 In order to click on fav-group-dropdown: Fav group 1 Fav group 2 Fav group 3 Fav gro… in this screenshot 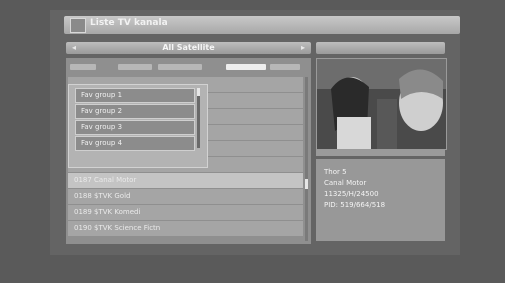, I will do `click(138, 126)`.